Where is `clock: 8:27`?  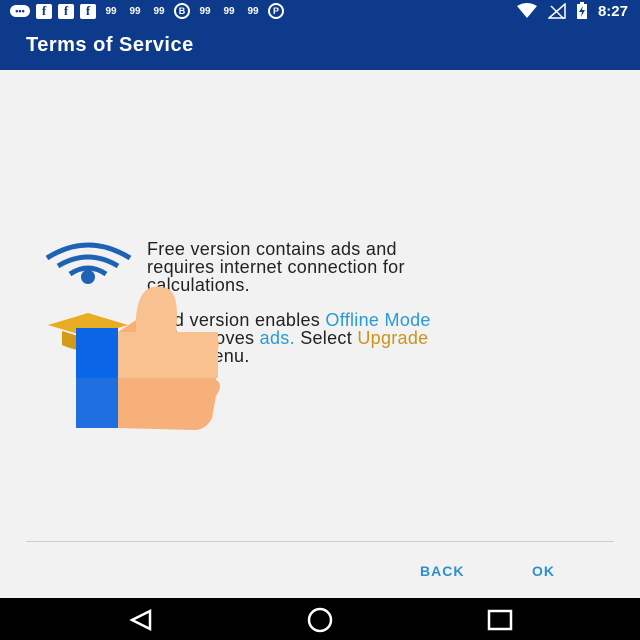
clock: 8:27 is located at coordinates (612, 11).